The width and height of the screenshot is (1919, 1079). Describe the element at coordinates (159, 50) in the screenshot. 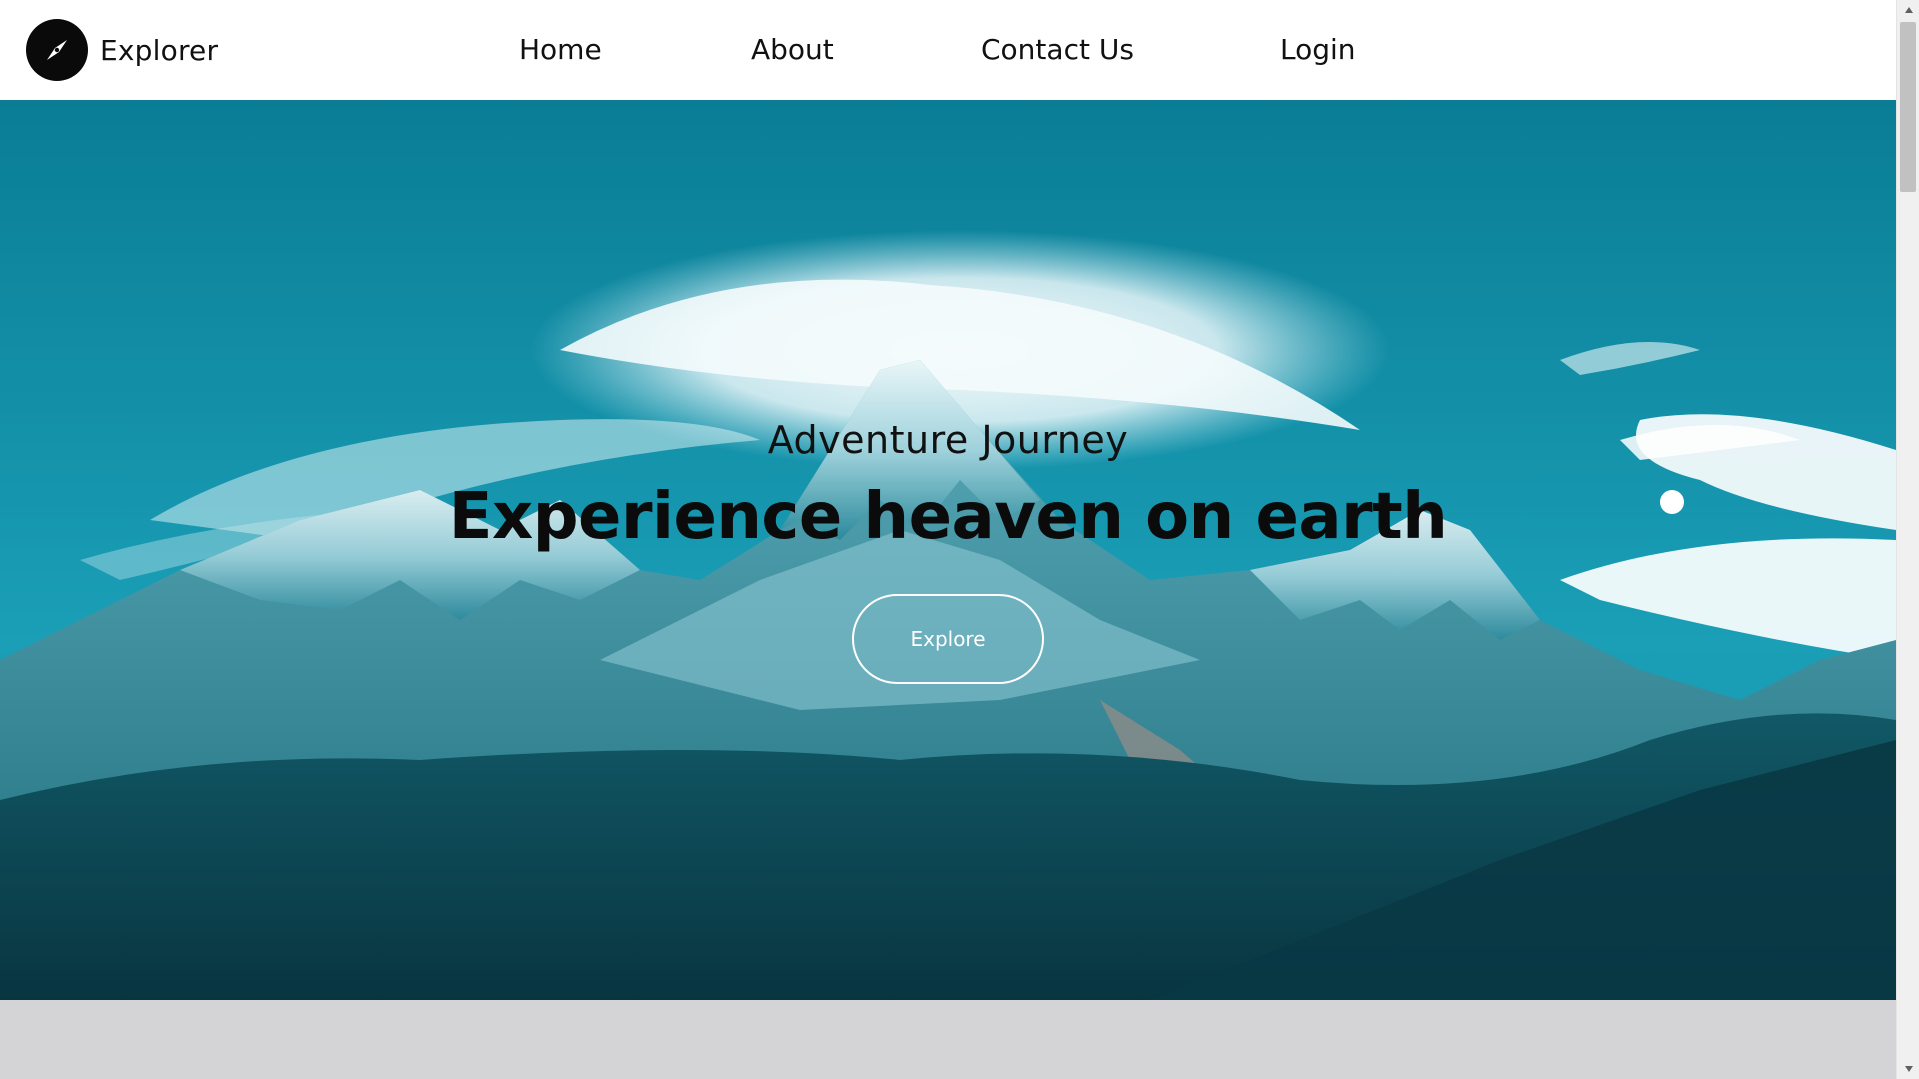

I see `brand-name: Explorer` at that location.